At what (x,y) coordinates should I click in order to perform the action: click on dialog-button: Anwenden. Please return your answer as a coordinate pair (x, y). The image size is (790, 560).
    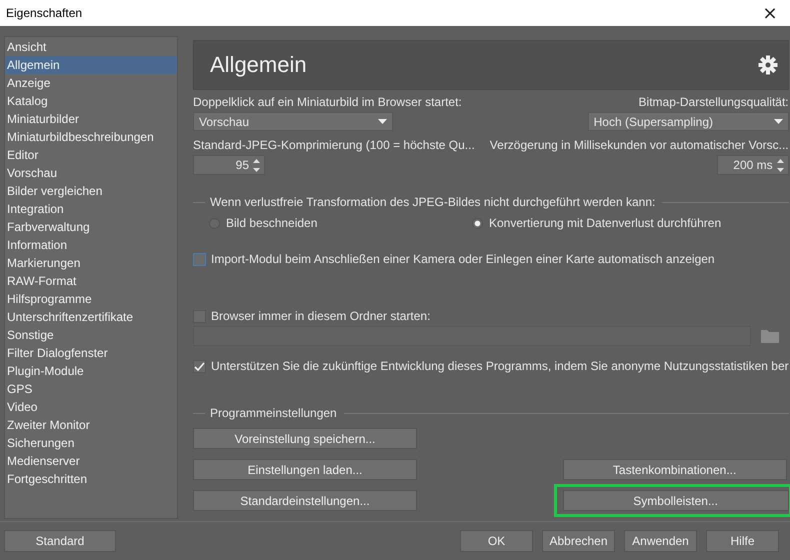
    Looking at the image, I should click on (660, 541).